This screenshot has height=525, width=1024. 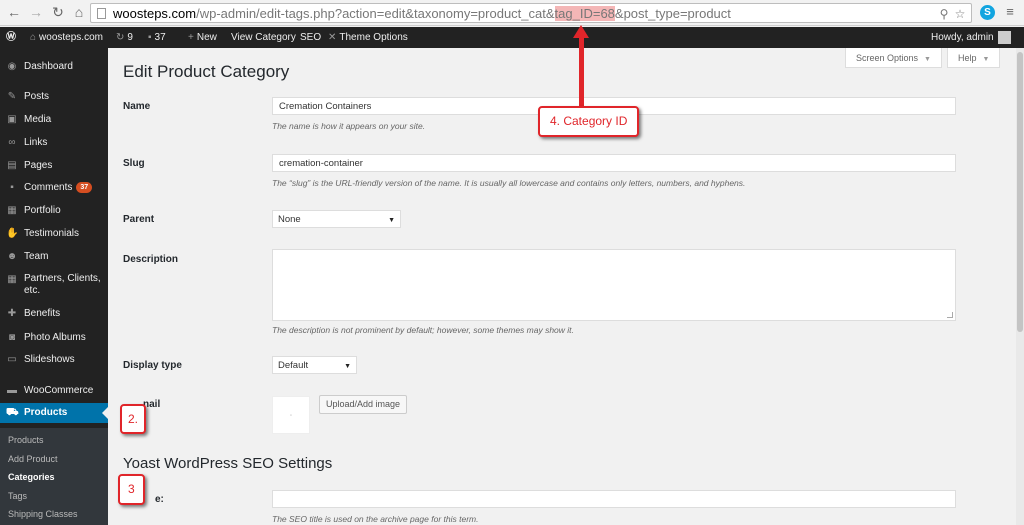 What do you see at coordinates (17, 496) in the screenshot?
I see `submenu-tags: Tags` at bounding box center [17, 496].